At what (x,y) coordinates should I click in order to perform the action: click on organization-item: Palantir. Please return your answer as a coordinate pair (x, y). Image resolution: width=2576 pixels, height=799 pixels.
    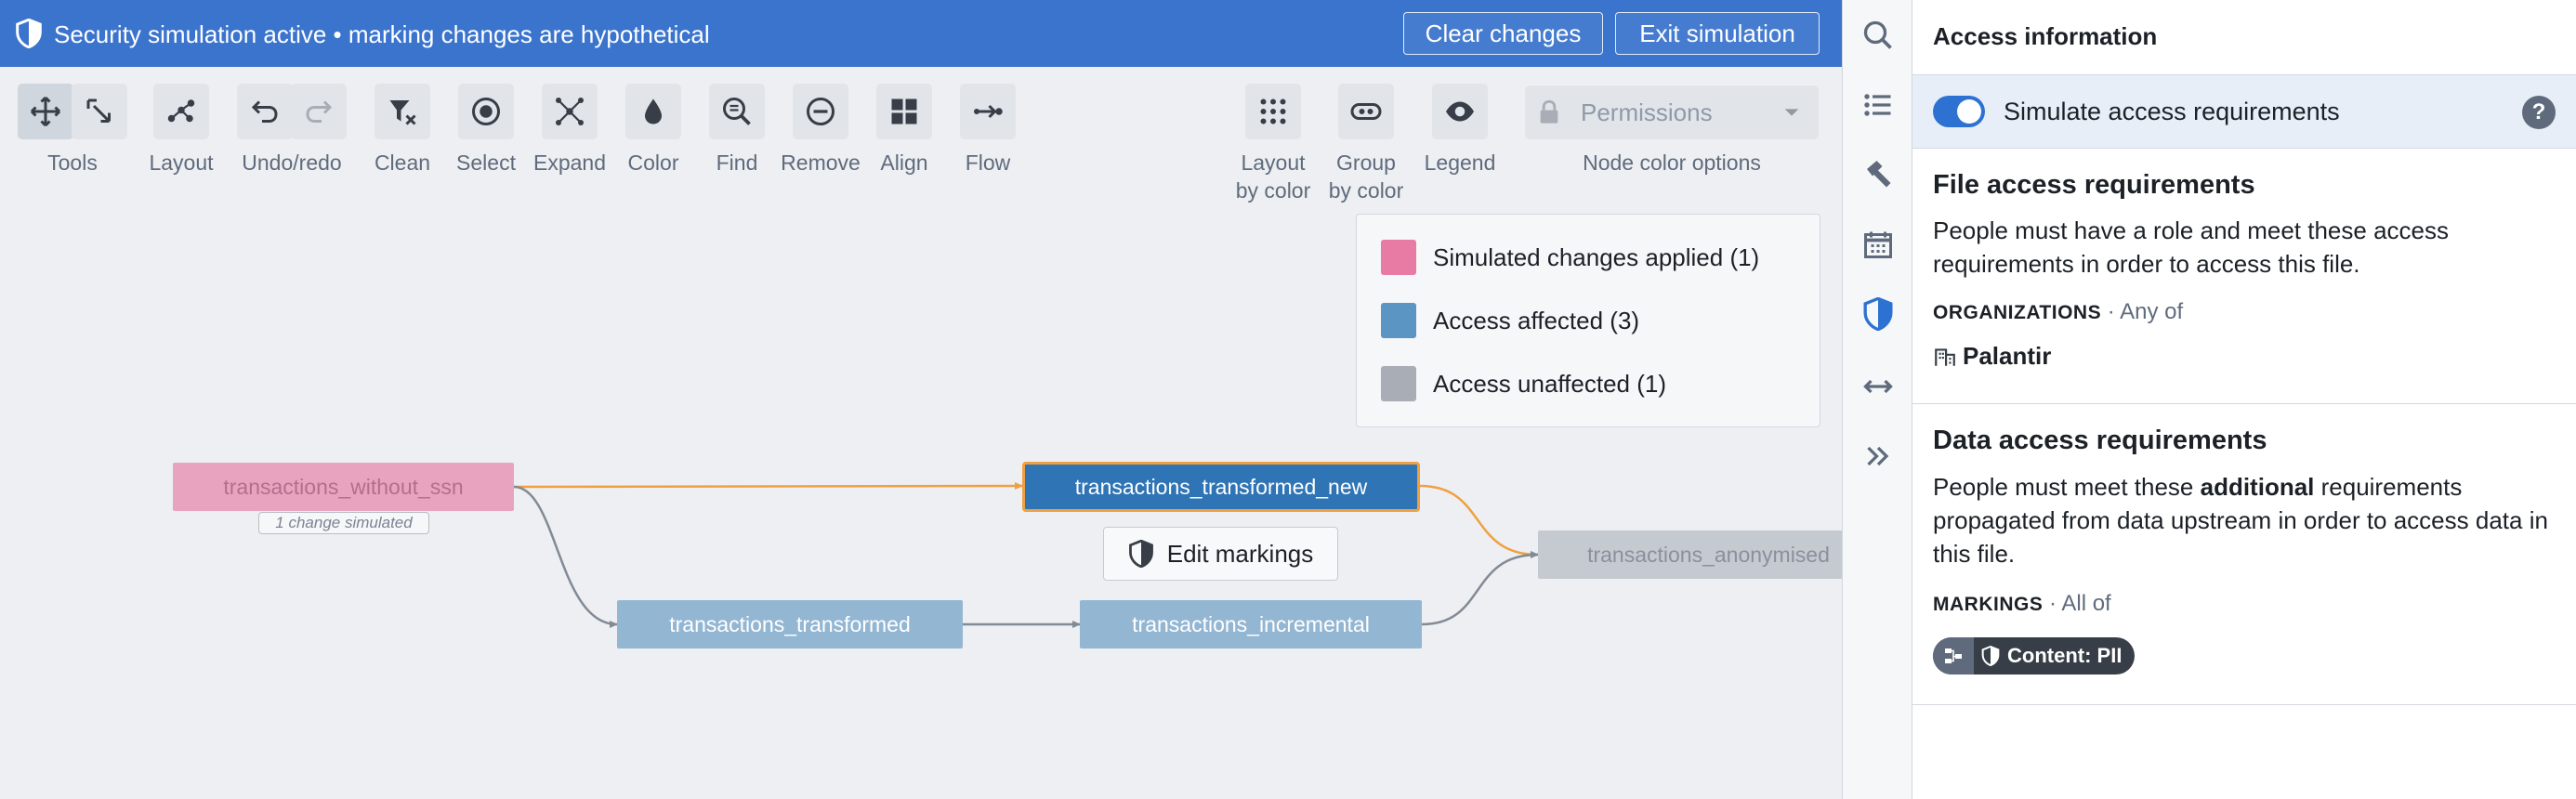
    Looking at the image, I should click on (1992, 356).